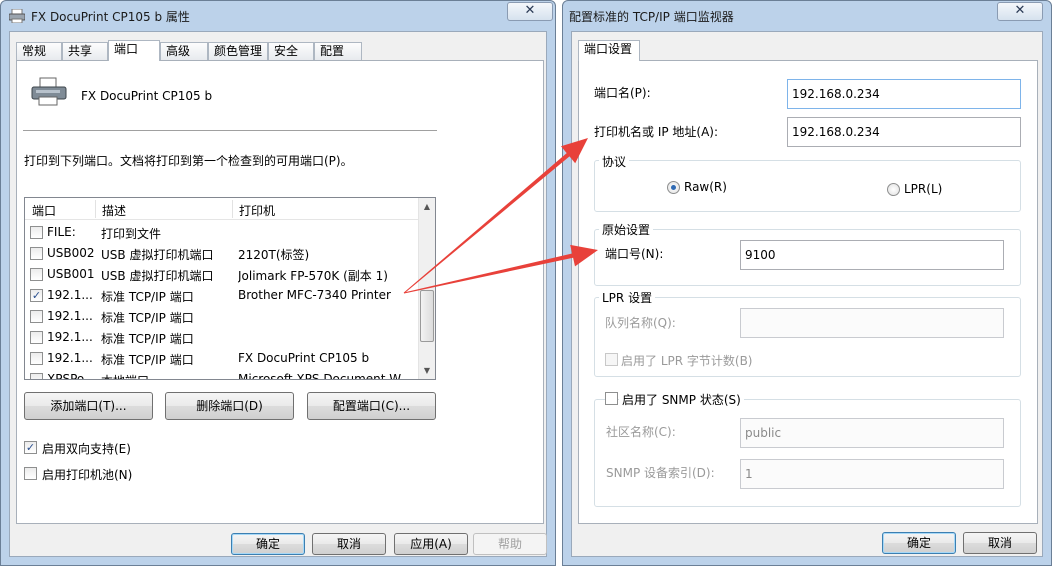 This screenshot has height=568, width=1052. I want to click on bidi-label: 启用双向支持(E), so click(86, 448).